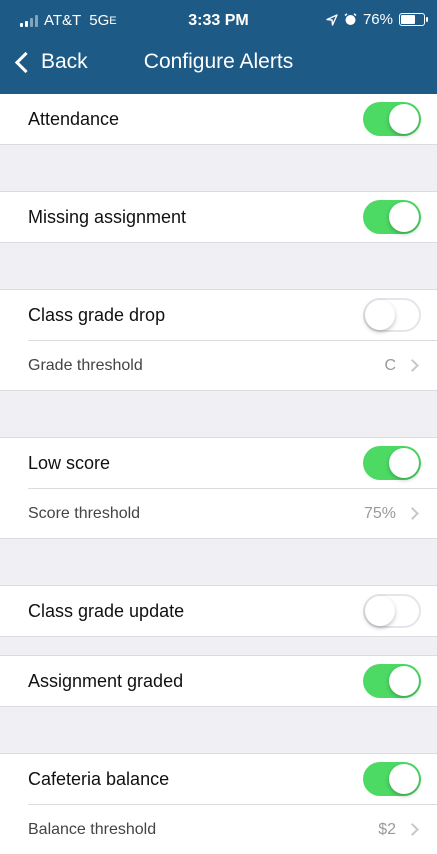  What do you see at coordinates (413, 19) in the screenshot?
I see `battery-icon` at bounding box center [413, 19].